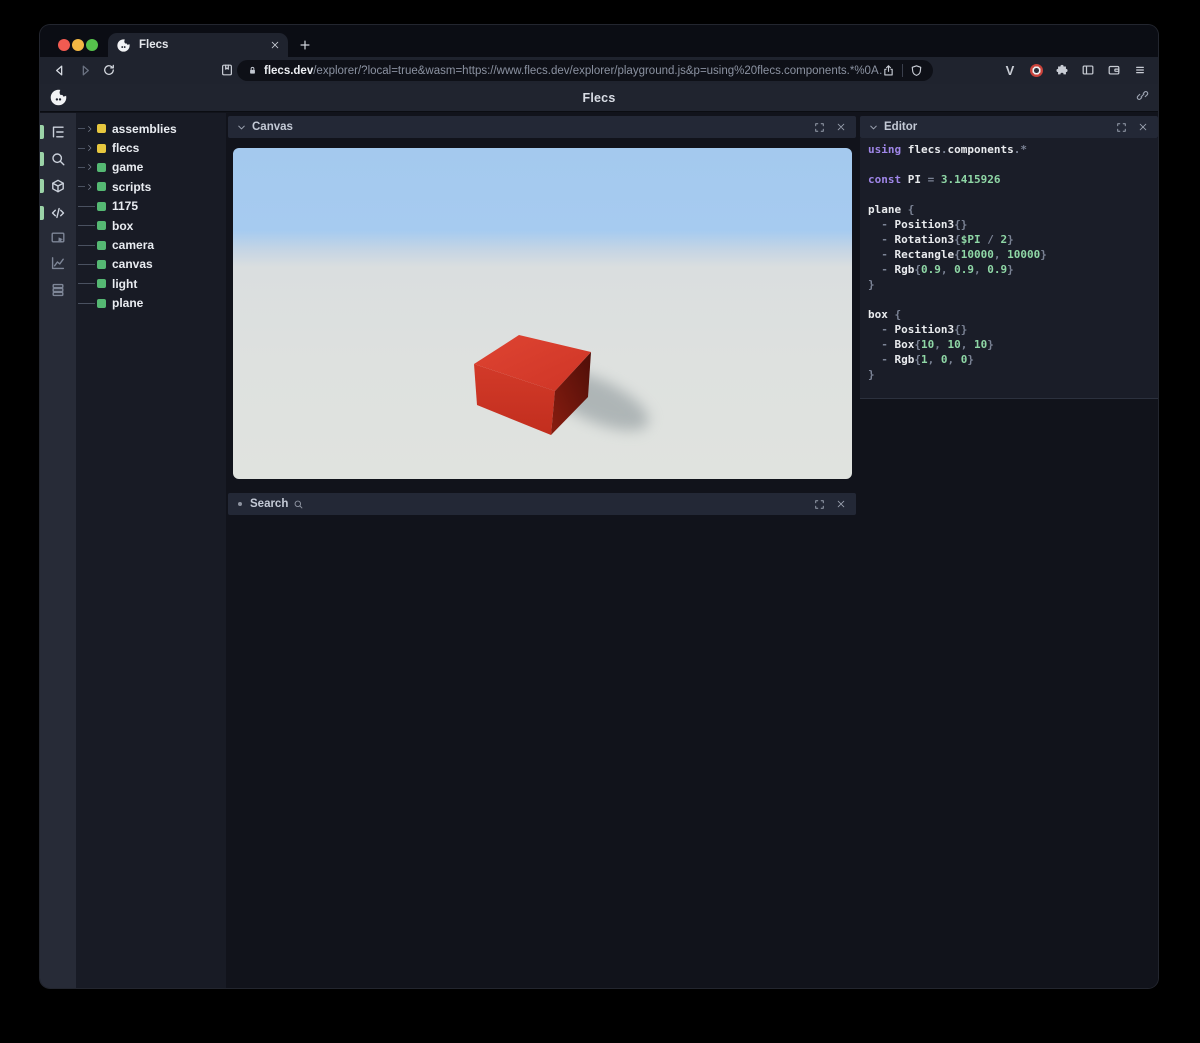 This screenshot has width=1200, height=1043. I want to click on sidebar-cube-icon, so click(58, 186).